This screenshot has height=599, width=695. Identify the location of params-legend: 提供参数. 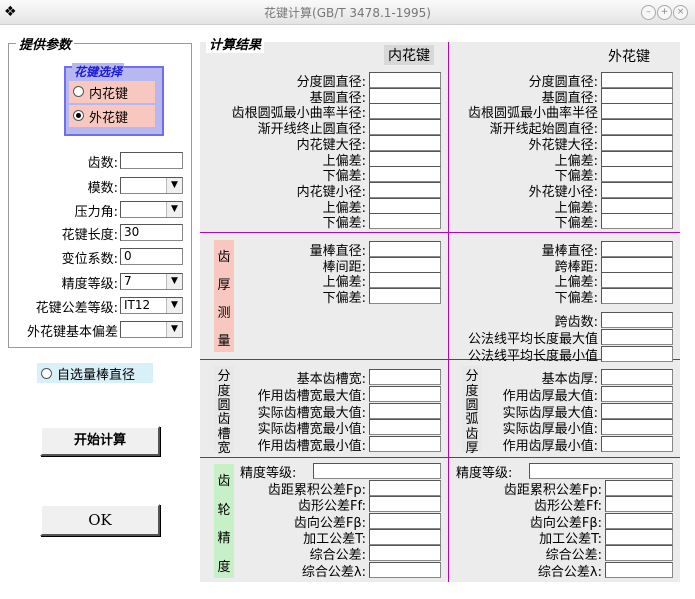
(45, 43).